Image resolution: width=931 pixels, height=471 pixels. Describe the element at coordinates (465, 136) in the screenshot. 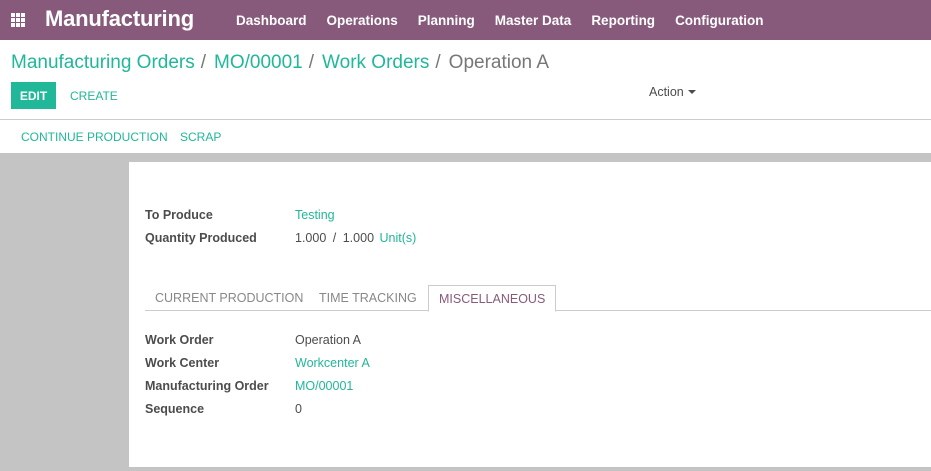

I see `statusbar: CONTINUE PRODUCTION SCRAP` at that location.